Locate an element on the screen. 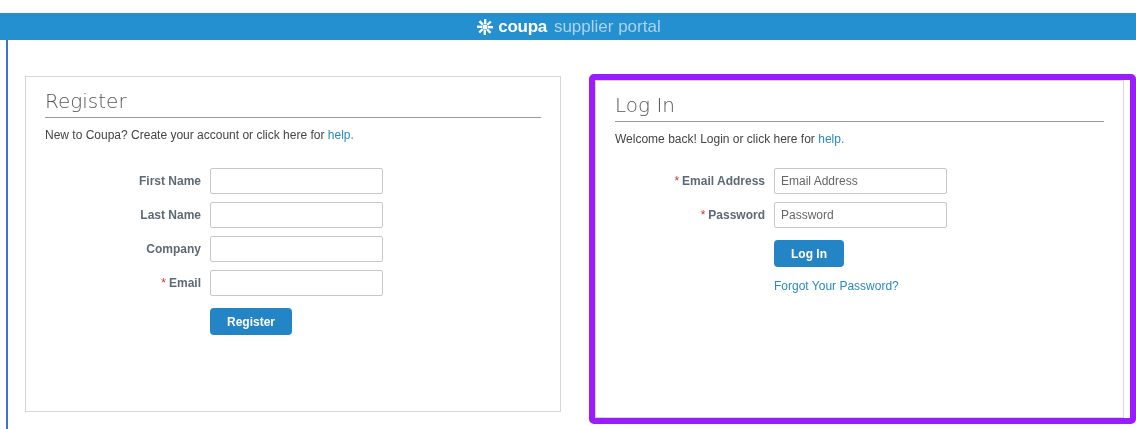 Image resolution: width=1136 pixels, height=429 pixels. field-label: First Name is located at coordinates (169, 181).